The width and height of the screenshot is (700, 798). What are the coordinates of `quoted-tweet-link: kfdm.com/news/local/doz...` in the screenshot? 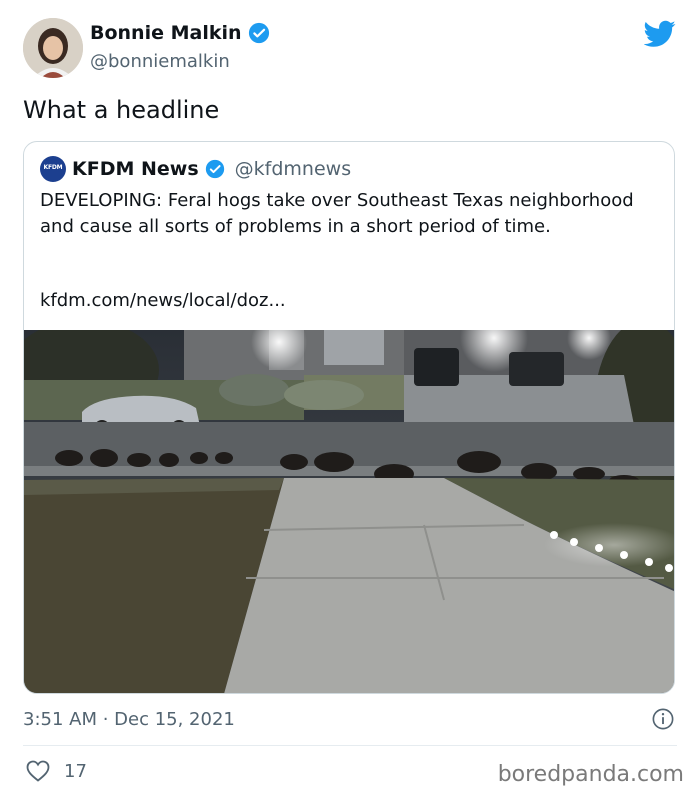 It's located at (163, 300).